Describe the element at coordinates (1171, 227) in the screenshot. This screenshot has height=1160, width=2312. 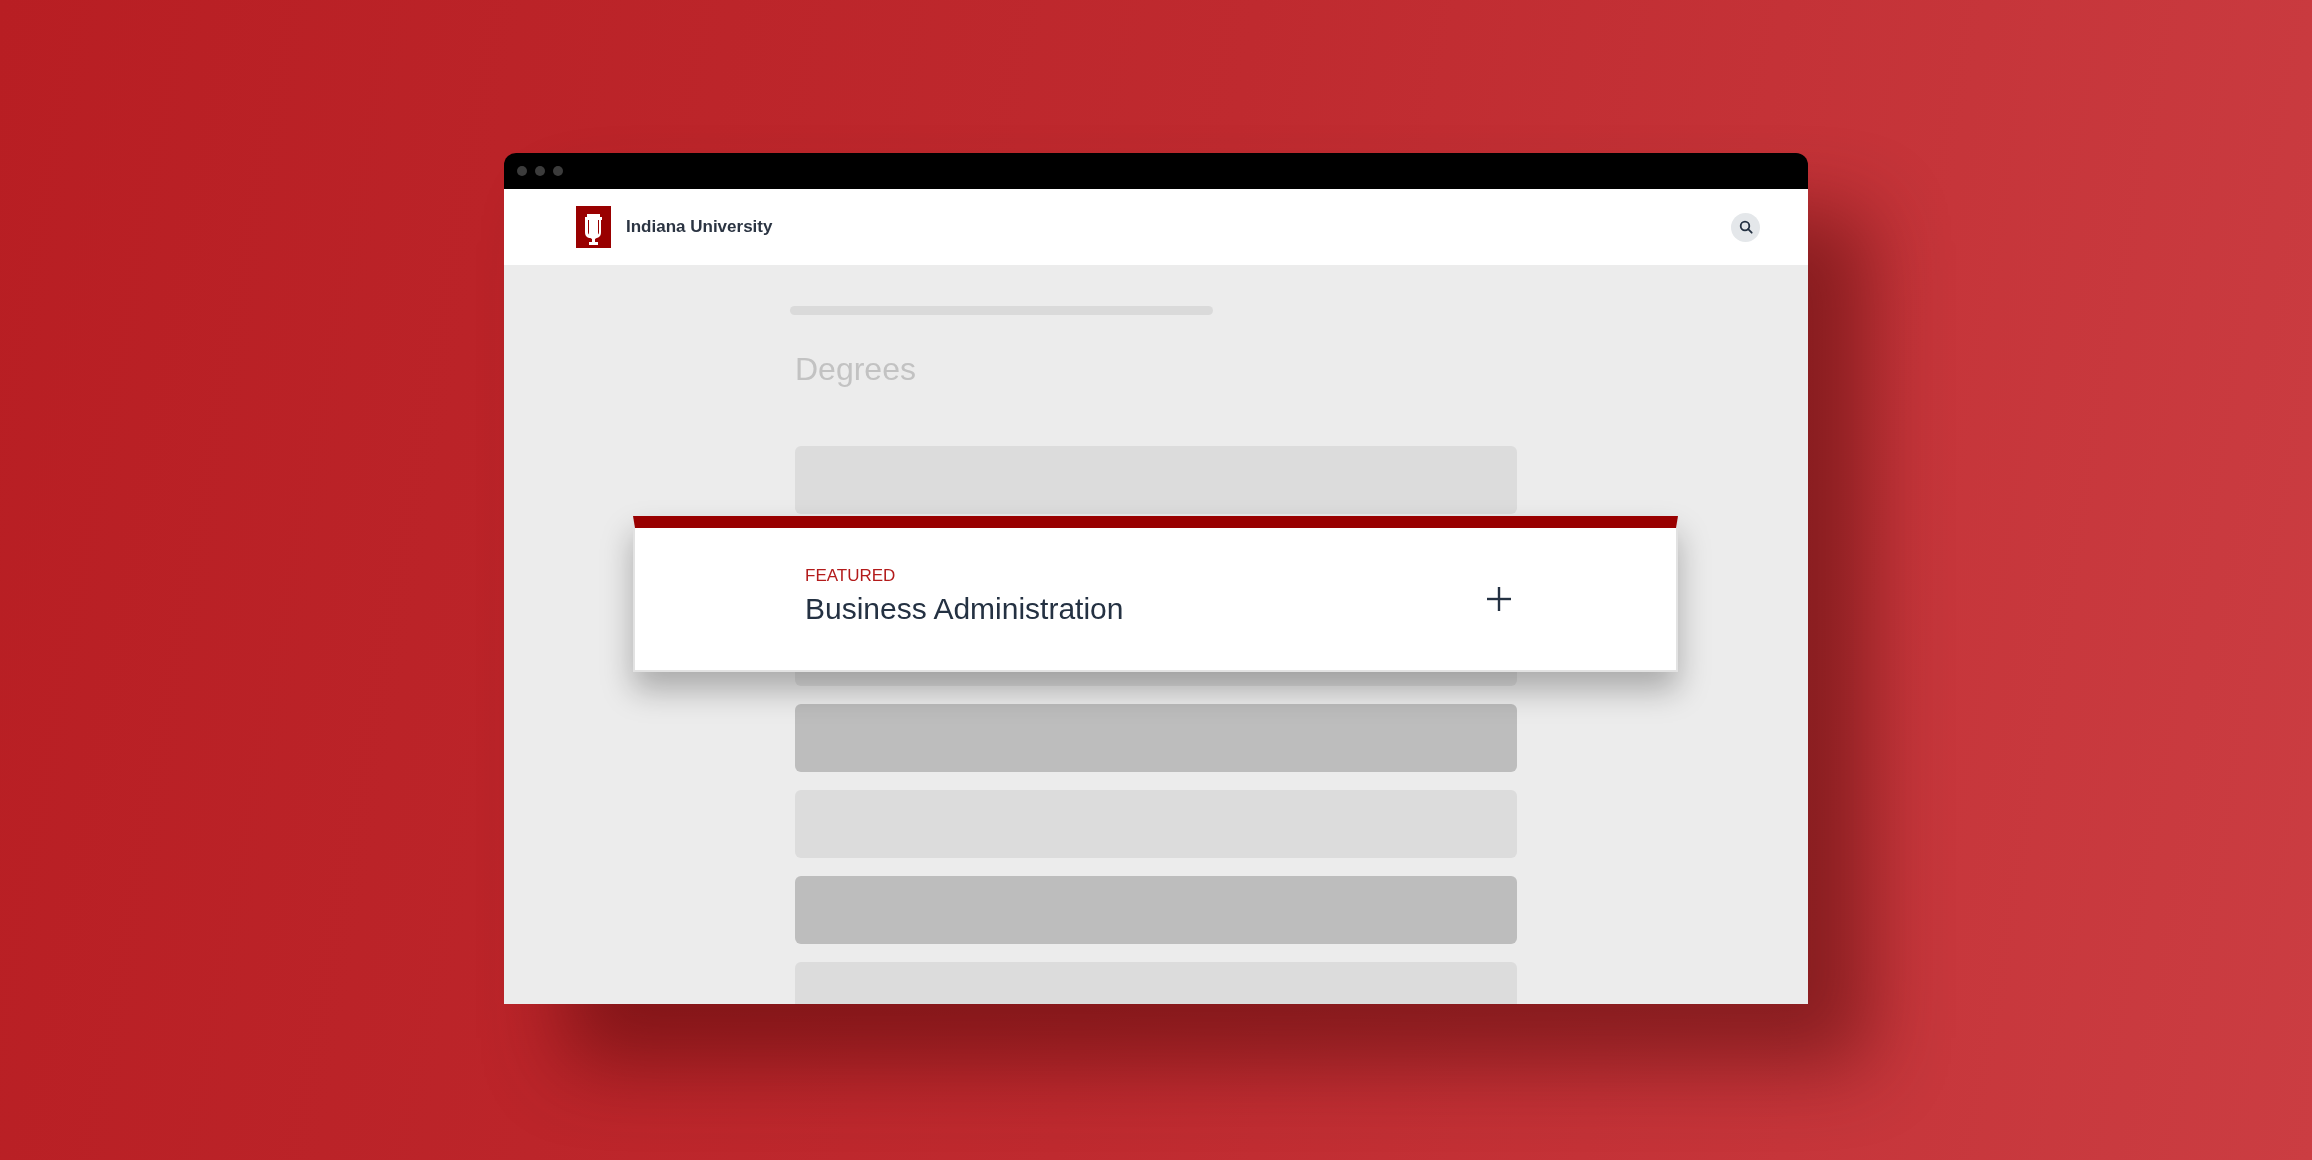
I see `site-name: Indiana University` at that location.